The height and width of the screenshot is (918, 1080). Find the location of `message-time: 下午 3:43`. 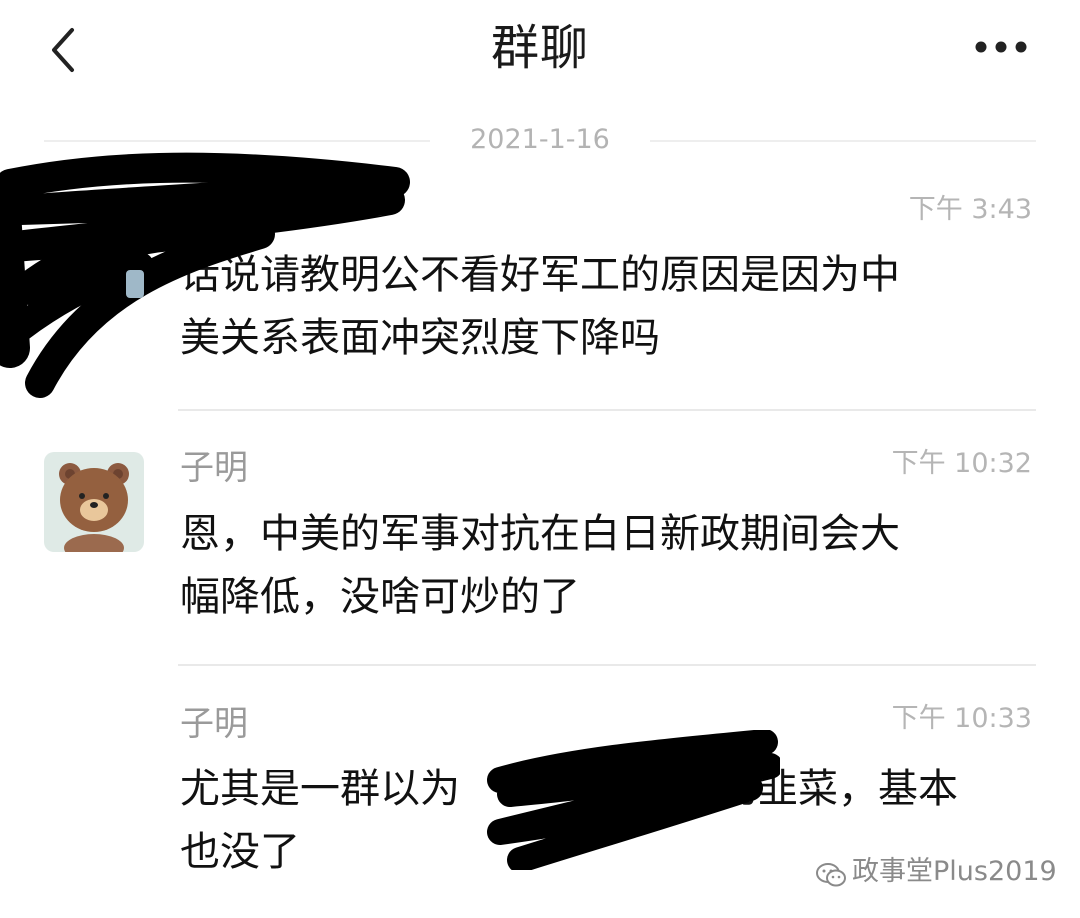

message-time: 下午 3:43 is located at coordinates (970, 209).